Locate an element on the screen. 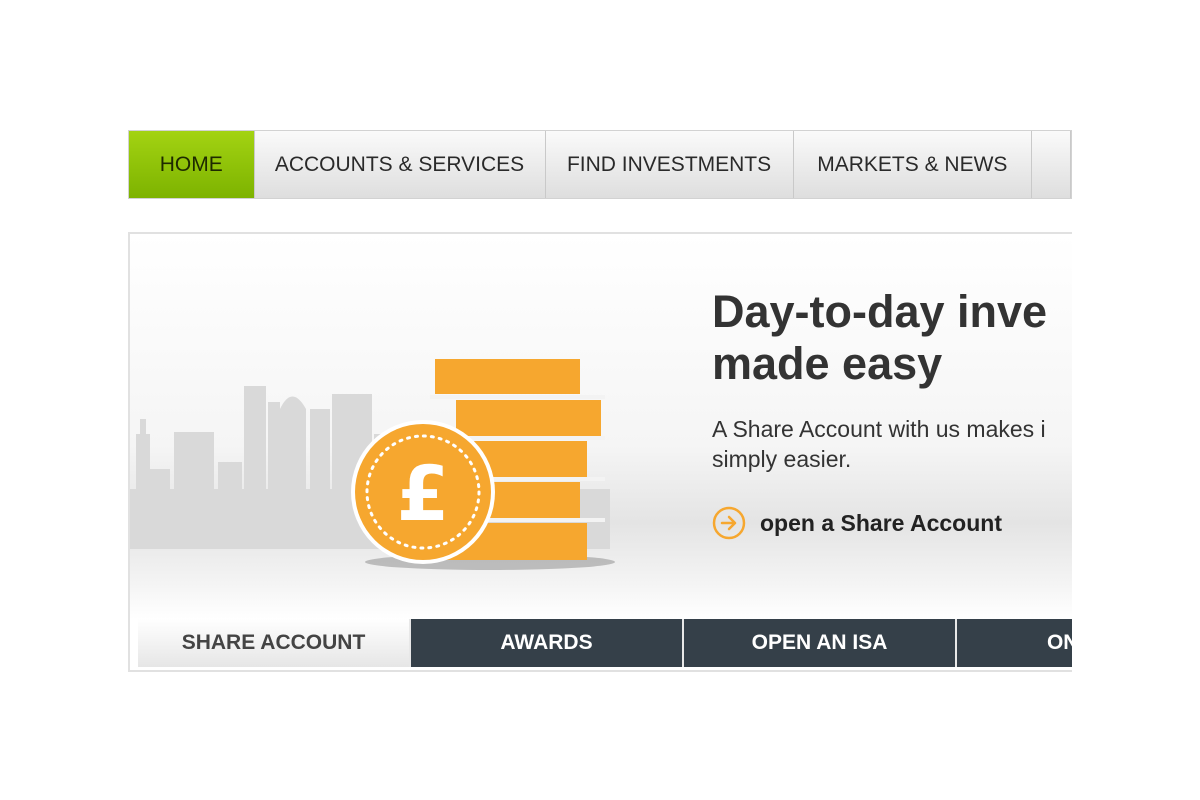  nav-item-overflow is located at coordinates (1051, 164).